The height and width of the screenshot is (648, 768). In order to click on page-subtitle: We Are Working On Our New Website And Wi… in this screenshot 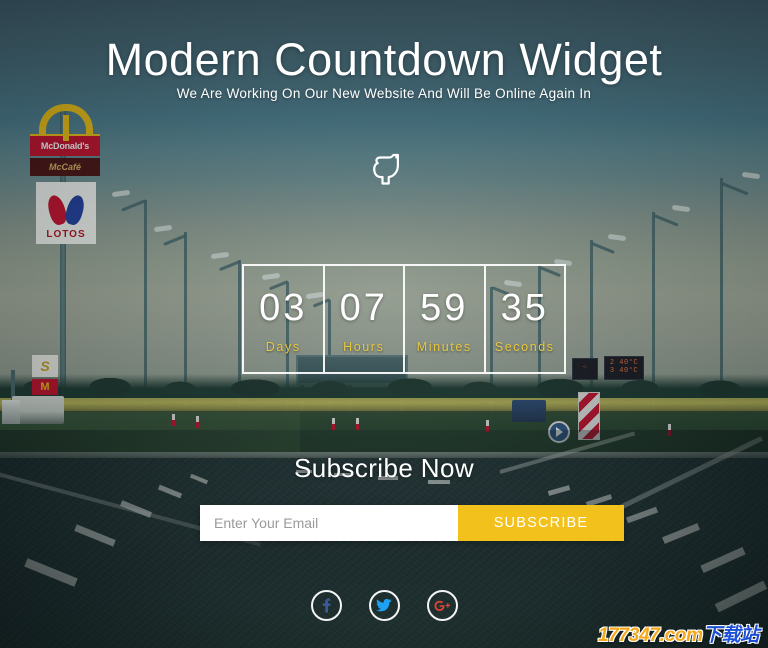, I will do `click(384, 93)`.